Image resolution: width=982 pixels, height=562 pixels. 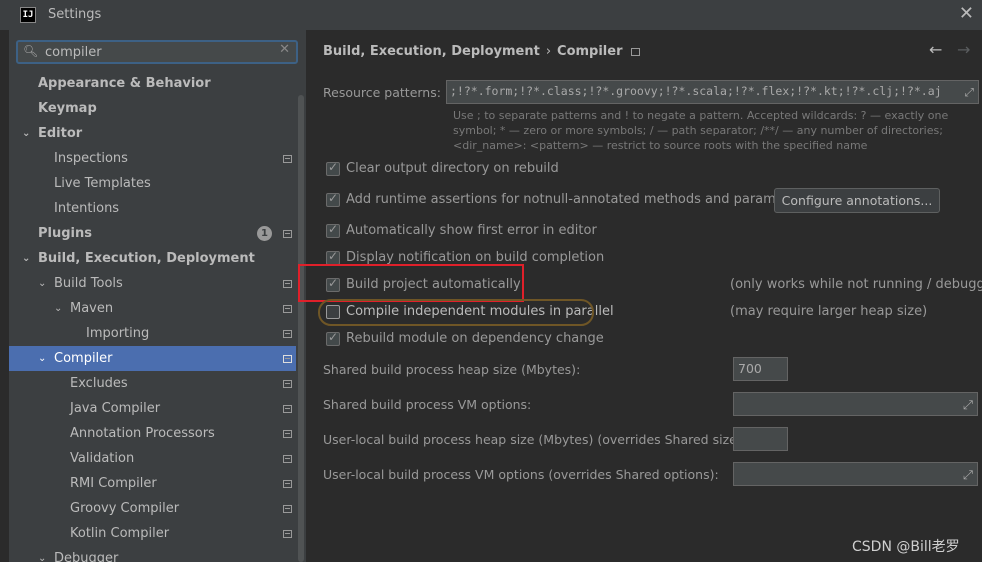 I want to click on rebuild-dependency-checkbox, so click(x=333, y=338).